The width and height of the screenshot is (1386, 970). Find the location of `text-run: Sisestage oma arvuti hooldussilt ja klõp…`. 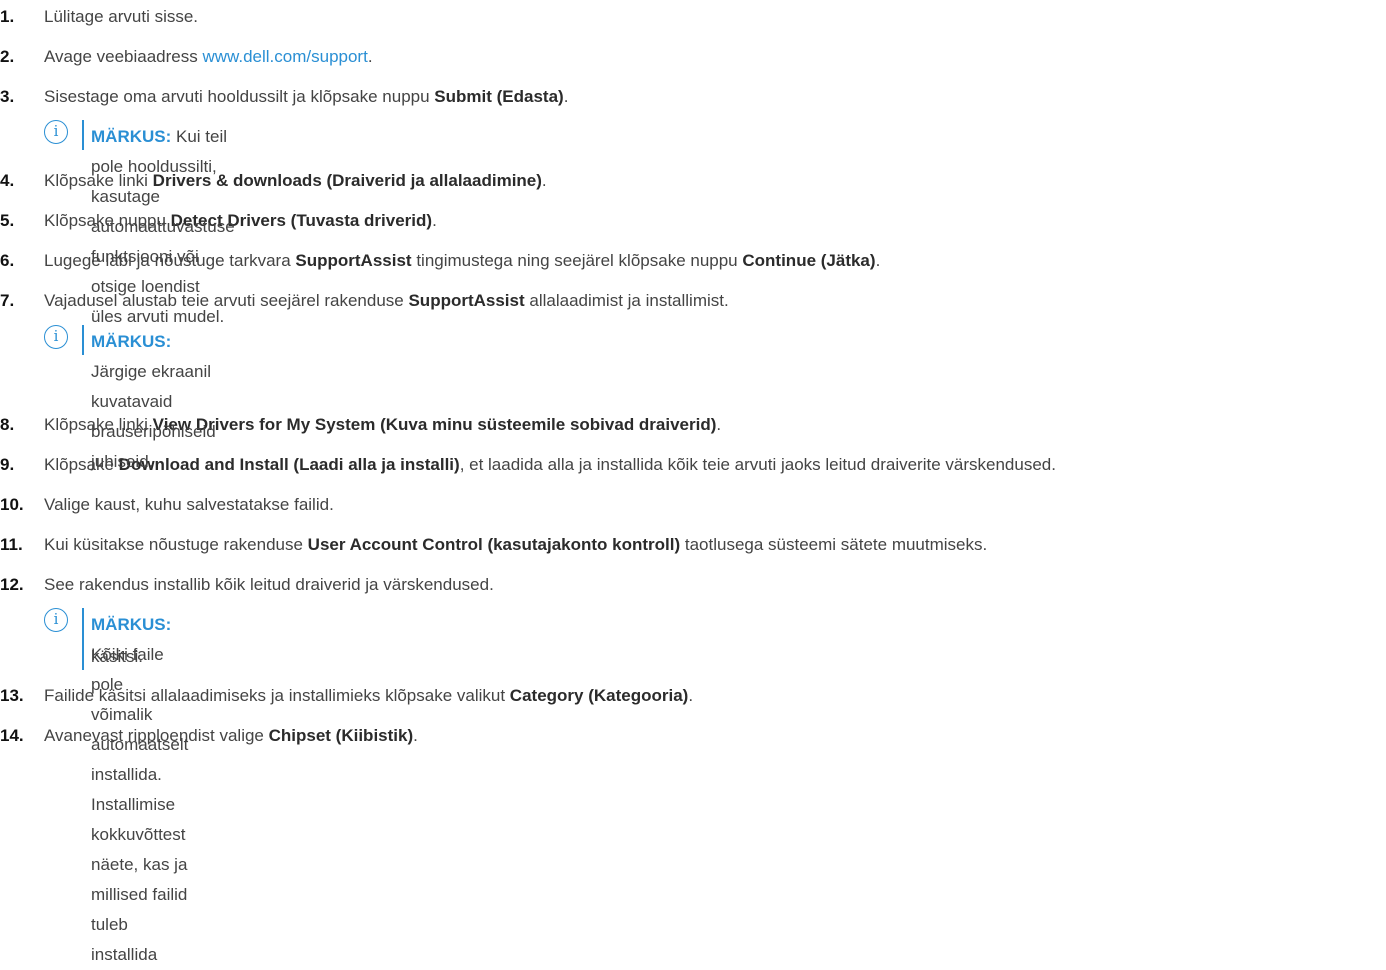

text-run: Sisestage oma arvuti hooldussilt ja klõp… is located at coordinates (239, 96).